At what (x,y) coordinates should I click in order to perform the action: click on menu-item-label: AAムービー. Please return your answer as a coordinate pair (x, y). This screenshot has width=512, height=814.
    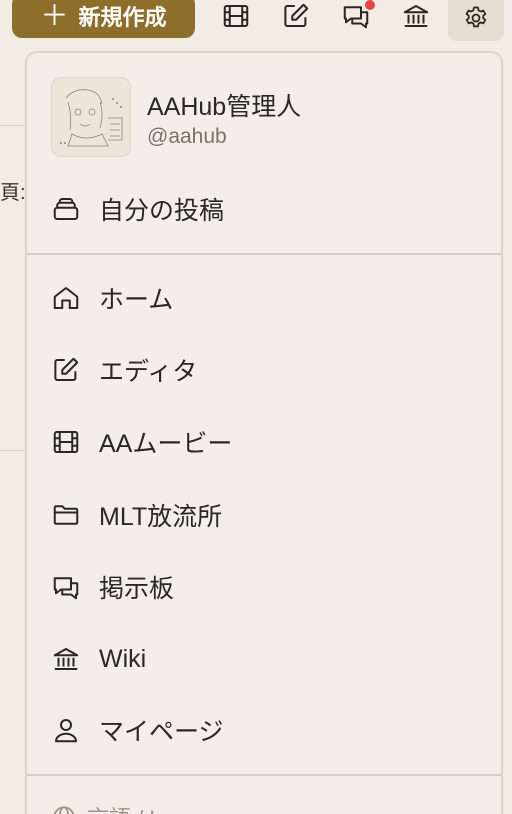
    Looking at the image, I should click on (166, 444).